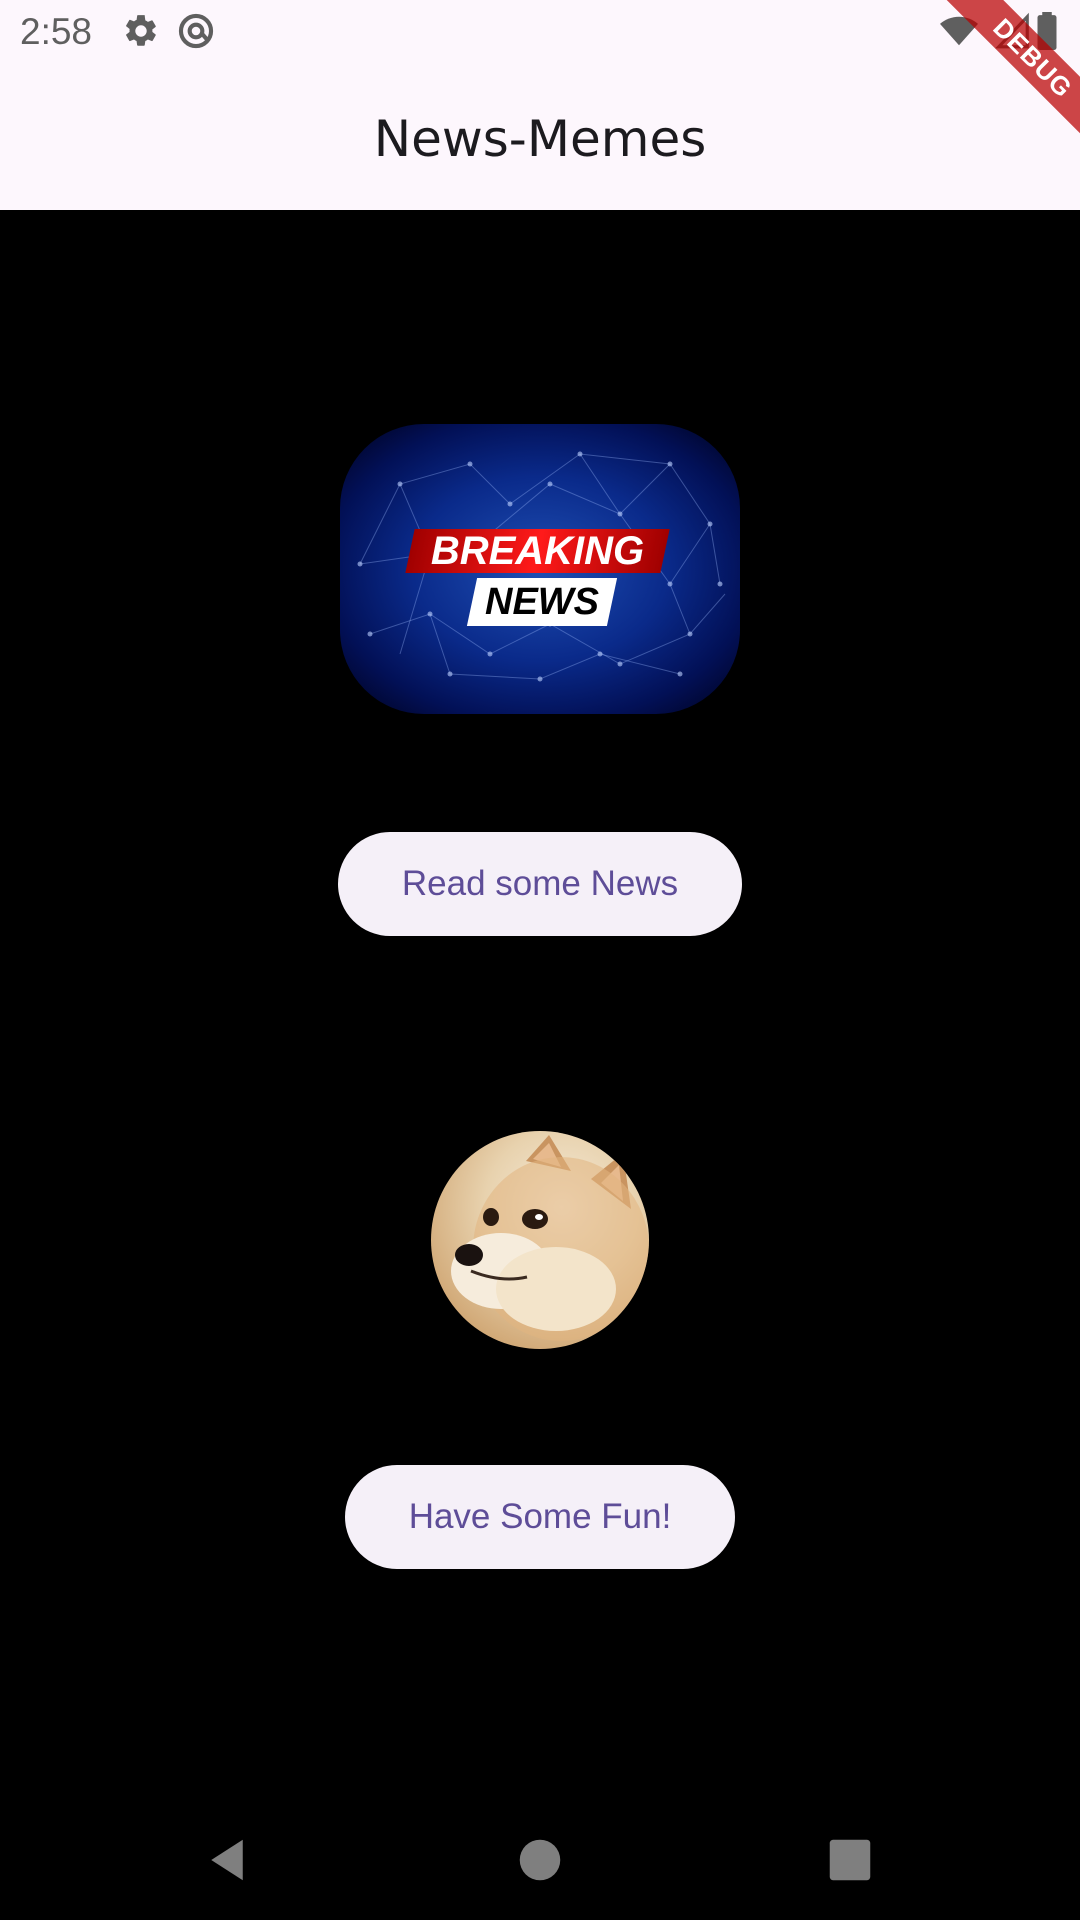  I want to click on top-area: 2:58 News-Memes, so click(540, 105).